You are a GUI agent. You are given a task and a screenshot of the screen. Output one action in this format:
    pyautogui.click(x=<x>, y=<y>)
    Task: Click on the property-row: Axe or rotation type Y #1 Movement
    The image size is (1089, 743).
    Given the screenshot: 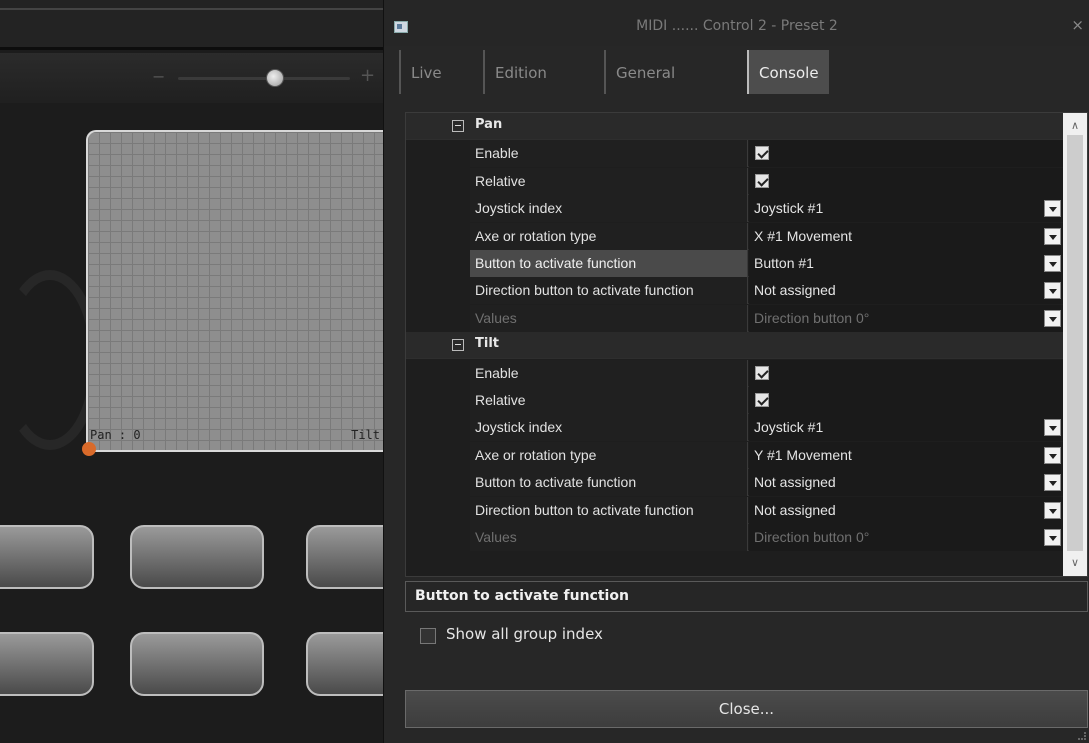 What is the action you would take?
    pyautogui.click(x=734, y=455)
    